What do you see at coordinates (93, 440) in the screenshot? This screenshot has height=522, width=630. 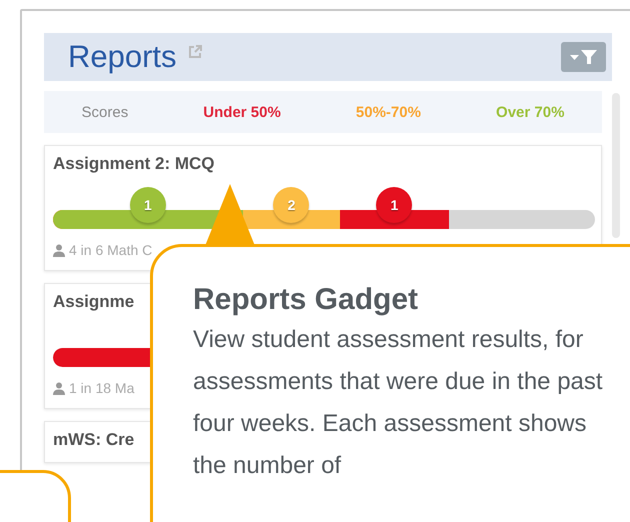 I see `assessment-title: mWS: Cre` at bounding box center [93, 440].